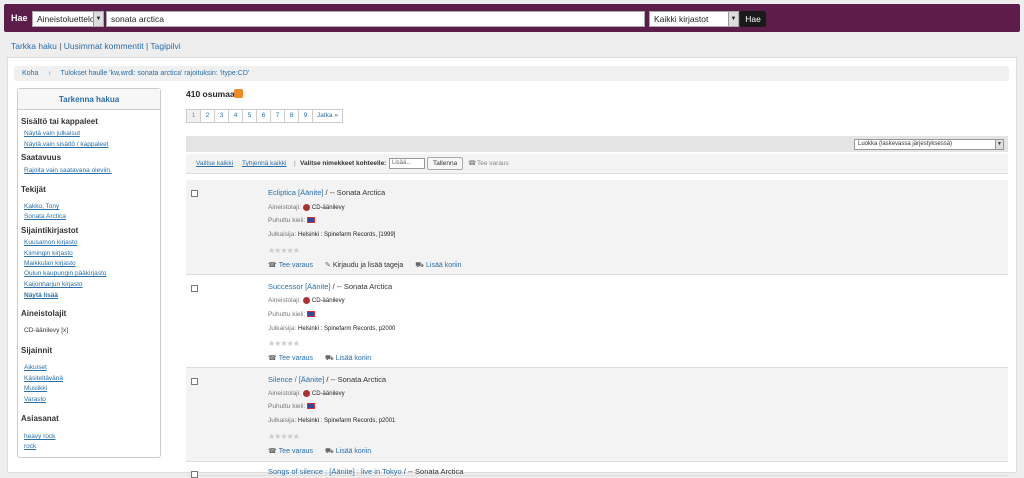 The image size is (1024, 478). Describe the element at coordinates (305, 116) in the screenshot. I see `page-link: 9` at that location.